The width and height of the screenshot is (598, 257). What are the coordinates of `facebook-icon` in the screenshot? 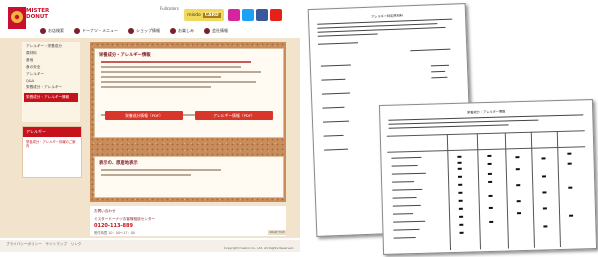 It's located at (262, 15).